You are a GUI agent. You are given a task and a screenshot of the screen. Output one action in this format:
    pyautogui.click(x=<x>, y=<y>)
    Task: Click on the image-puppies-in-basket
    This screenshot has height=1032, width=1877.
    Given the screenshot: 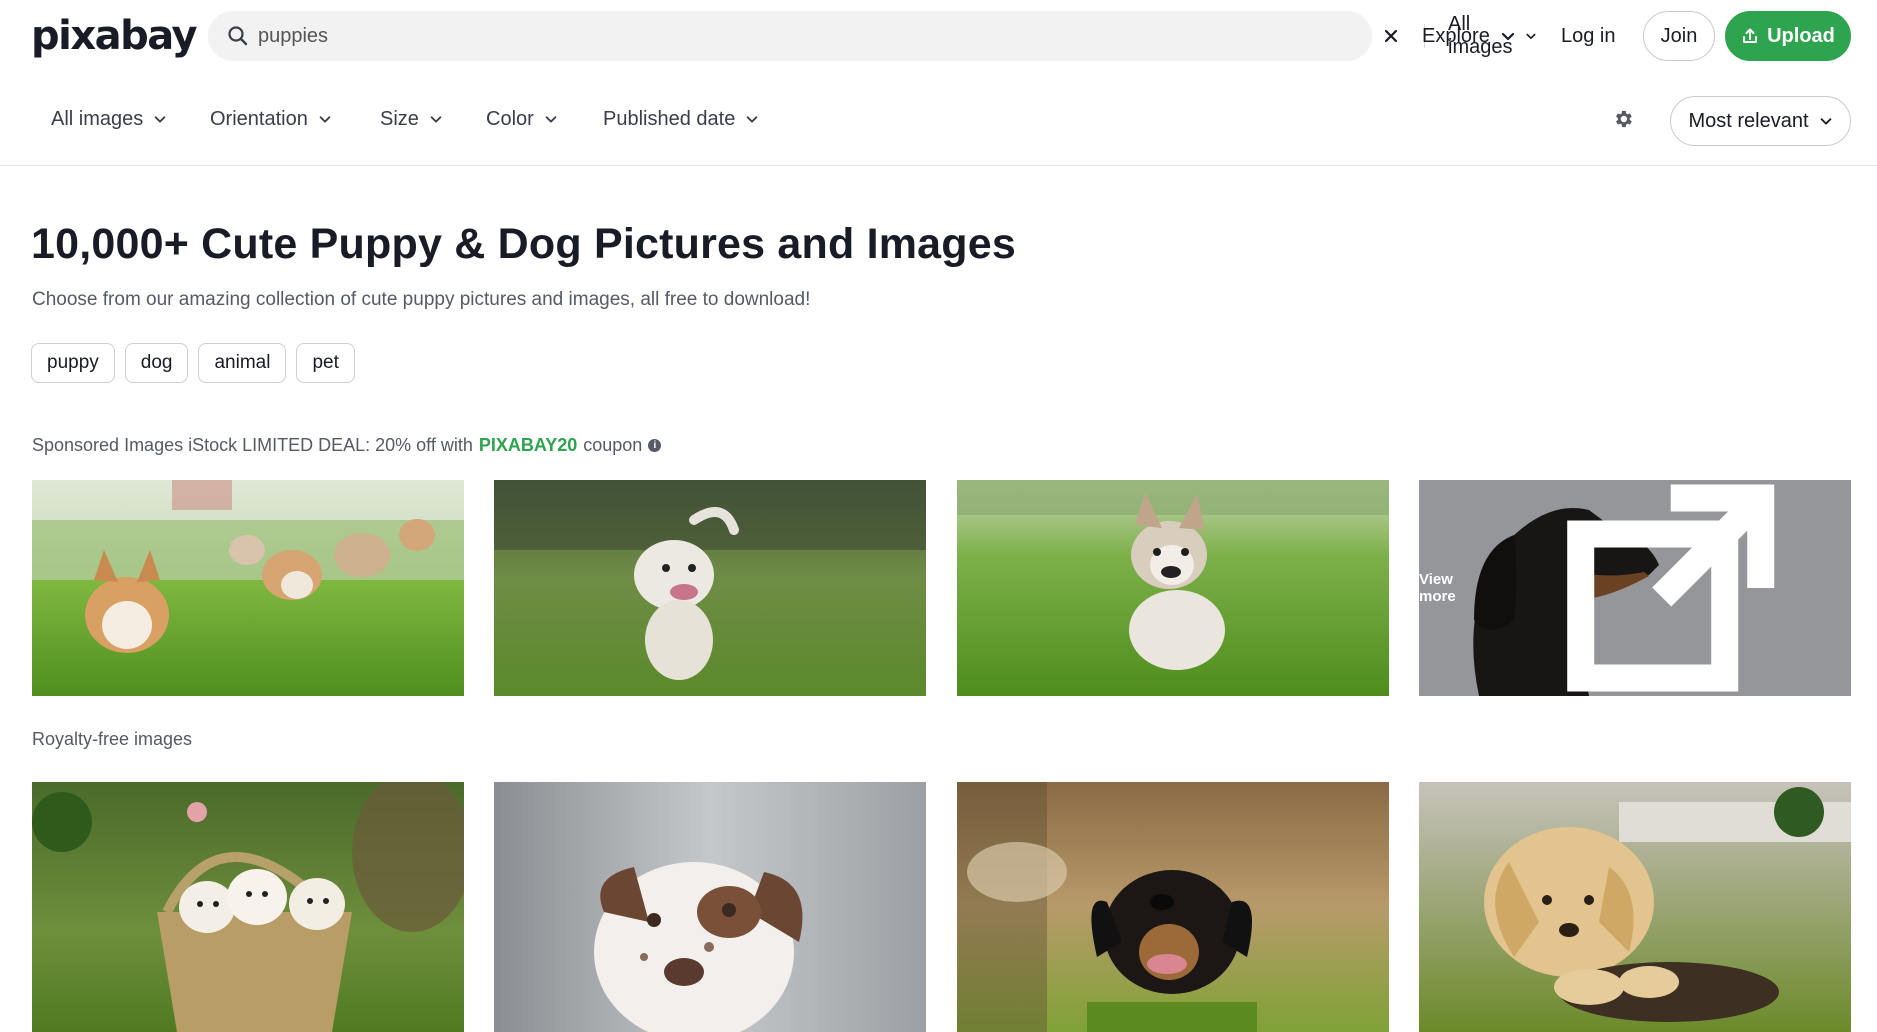 What is the action you would take?
    pyautogui.click(x=248, y=907)
    